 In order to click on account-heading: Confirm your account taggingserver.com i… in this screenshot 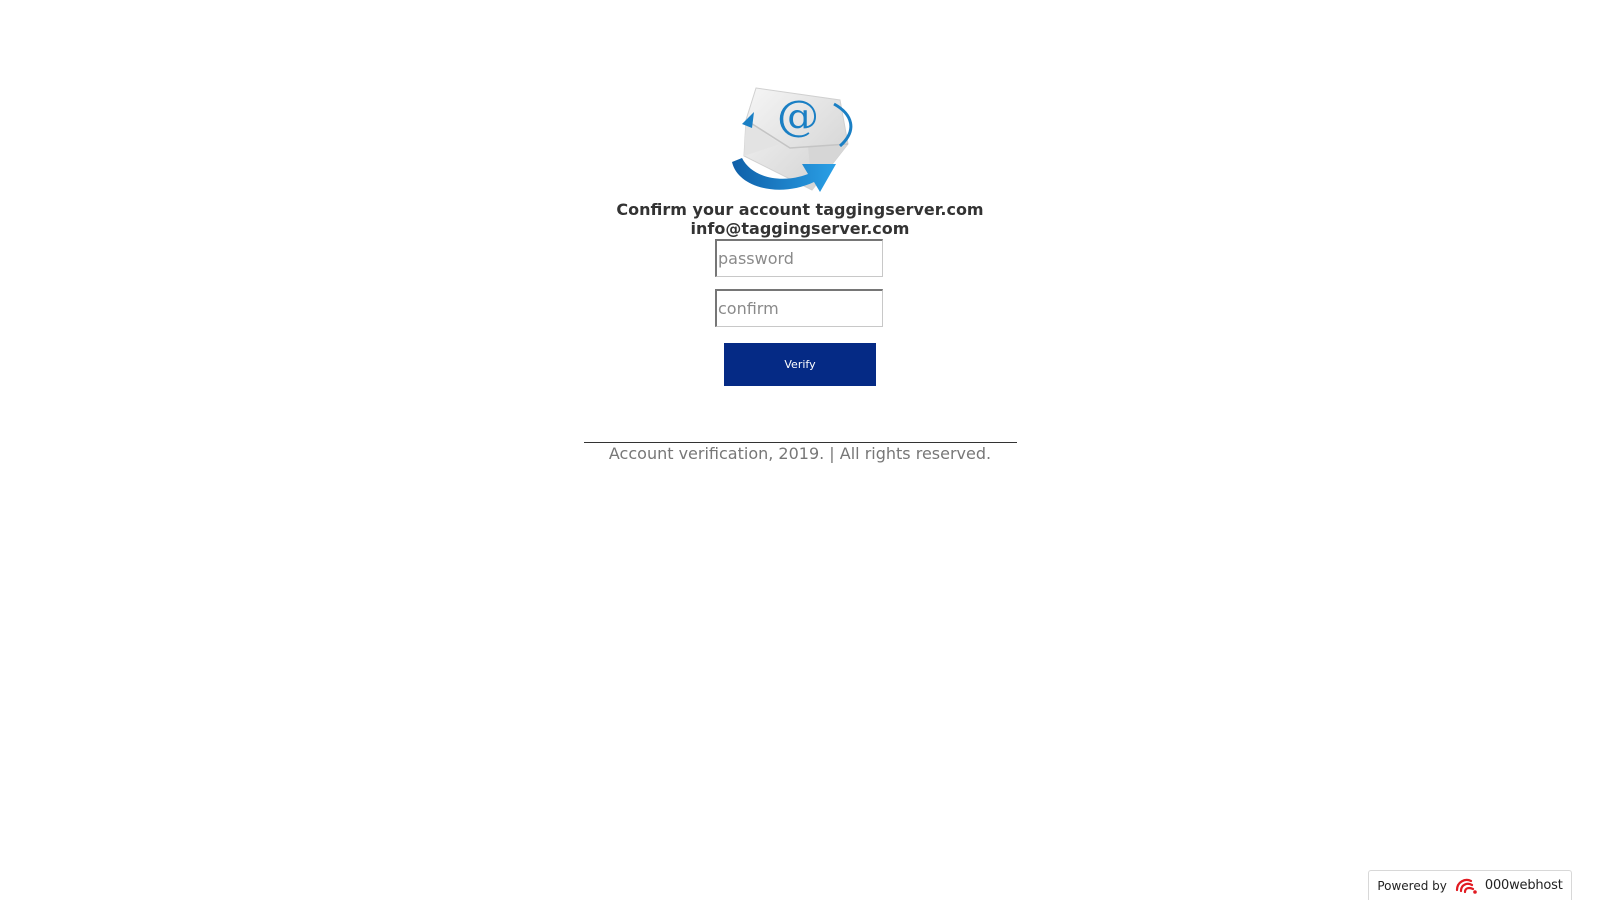, I will do `click(800, 219)`.